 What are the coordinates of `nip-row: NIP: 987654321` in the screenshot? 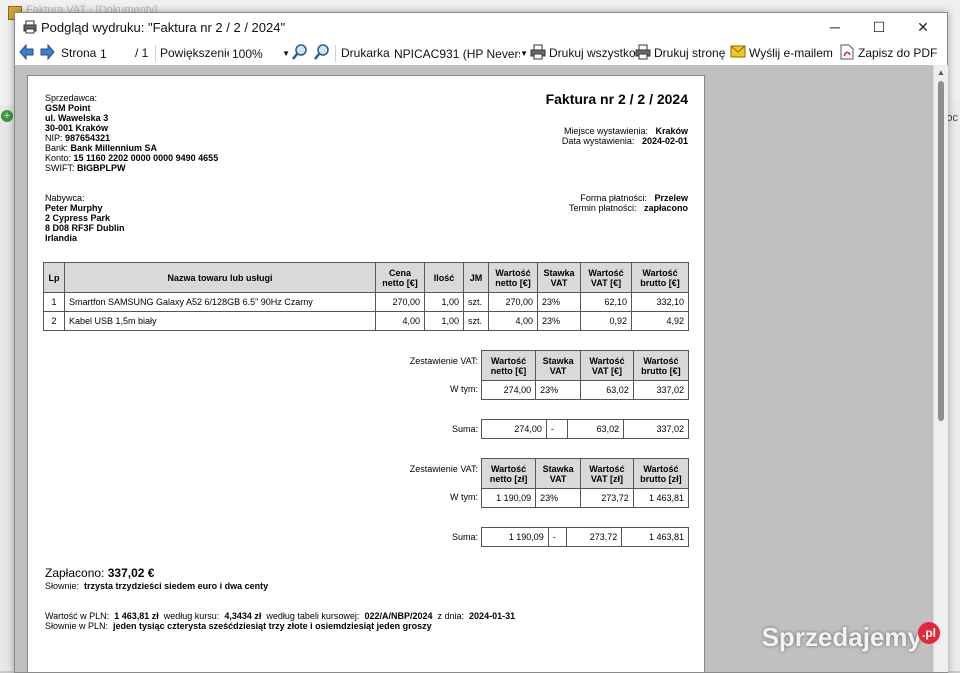 It's located at (77, 138).